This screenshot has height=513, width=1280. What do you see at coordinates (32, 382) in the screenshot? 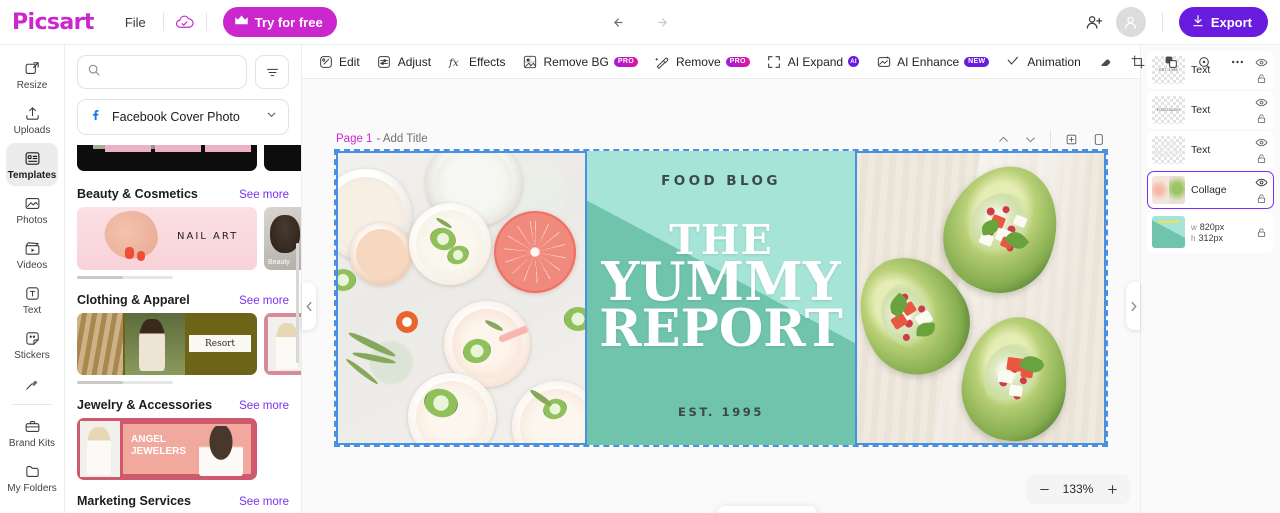
I see `sidebar-item-draw` at bounding box center [32, 382].